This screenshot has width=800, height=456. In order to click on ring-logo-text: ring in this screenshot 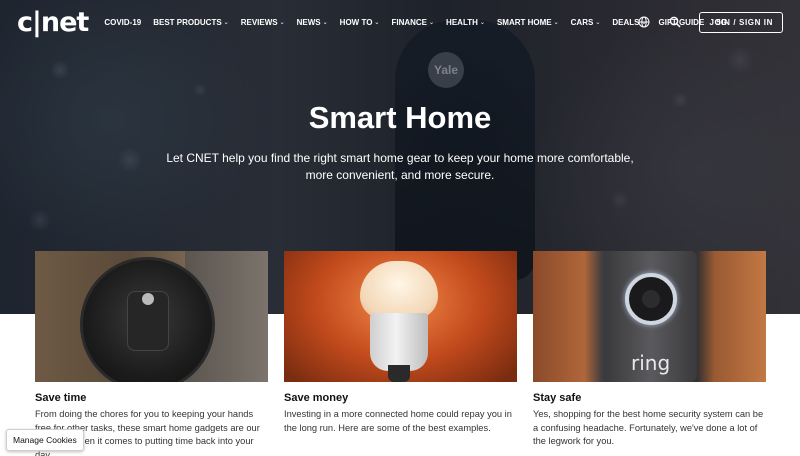, I will do `click(651, 363)`.